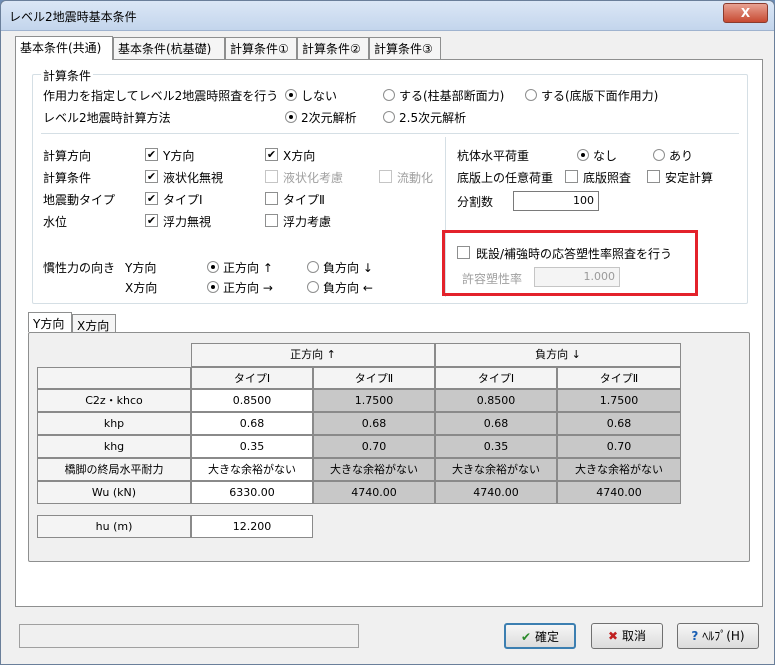 This screenshot has width=775, height=665. Describe the element at coordinates (463, 252) in the screenshot. I see `chk-existing-check` at that location.